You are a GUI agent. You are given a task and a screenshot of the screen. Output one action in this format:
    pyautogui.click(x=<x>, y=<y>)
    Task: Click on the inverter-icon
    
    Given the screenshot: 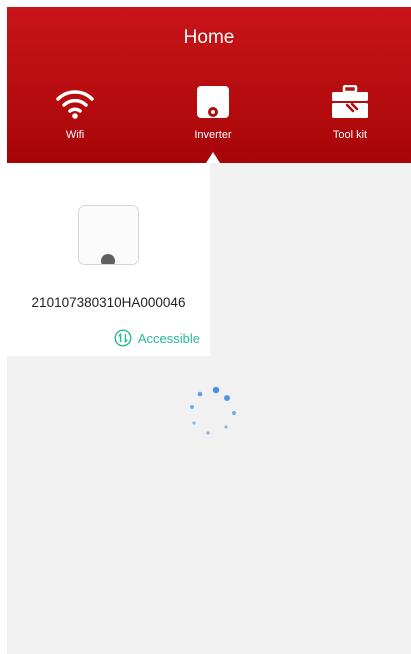 What is the action you would take?
    pyautogui.click(x=213, y=102)
    